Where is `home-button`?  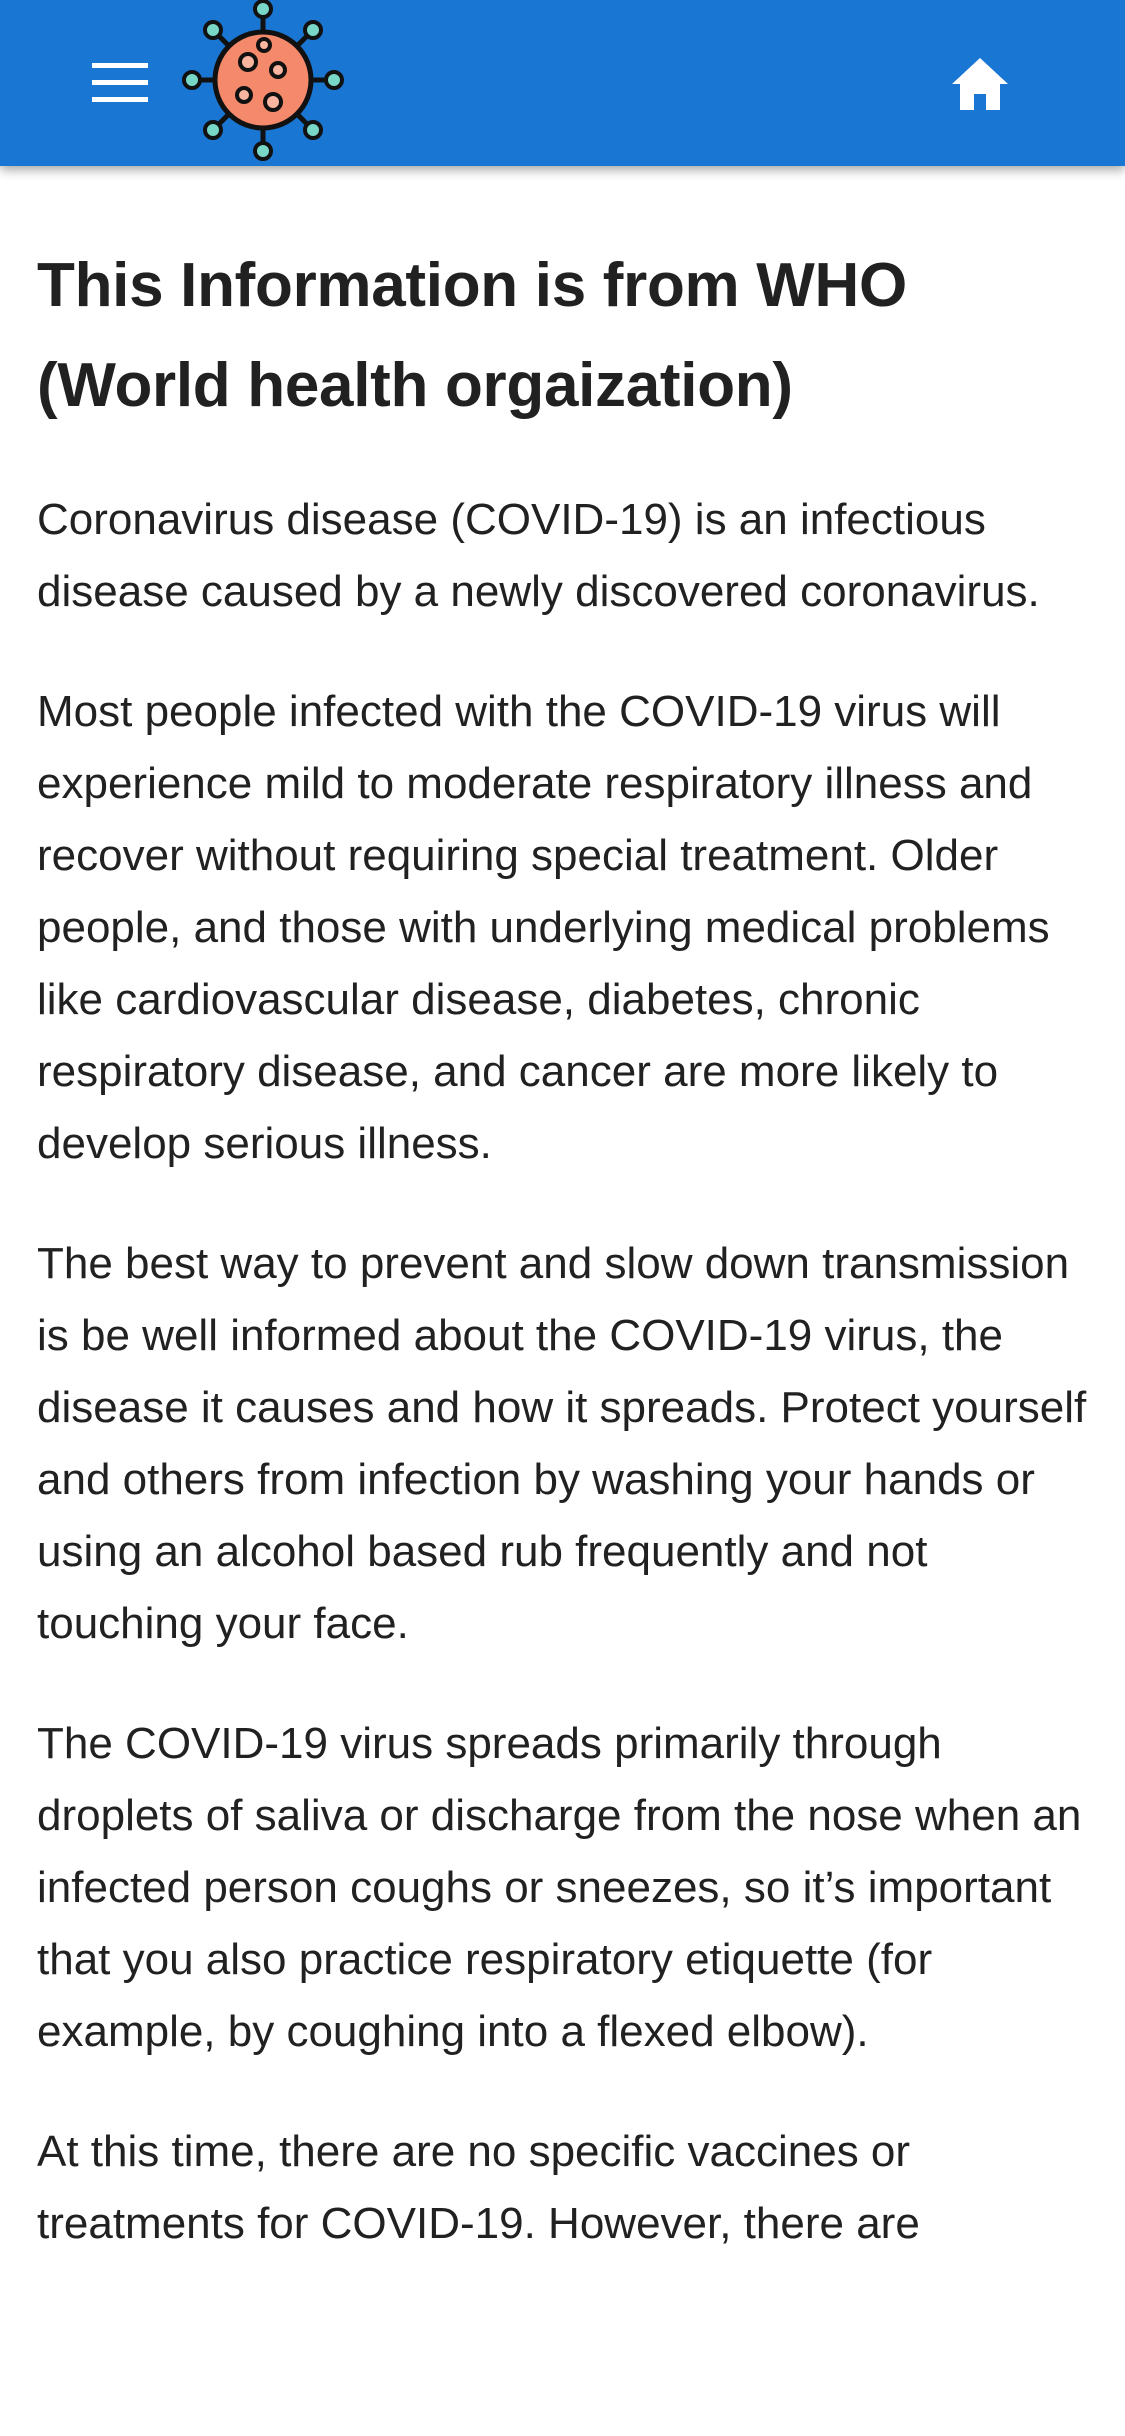
home-button is located at coordinates (980, 84).